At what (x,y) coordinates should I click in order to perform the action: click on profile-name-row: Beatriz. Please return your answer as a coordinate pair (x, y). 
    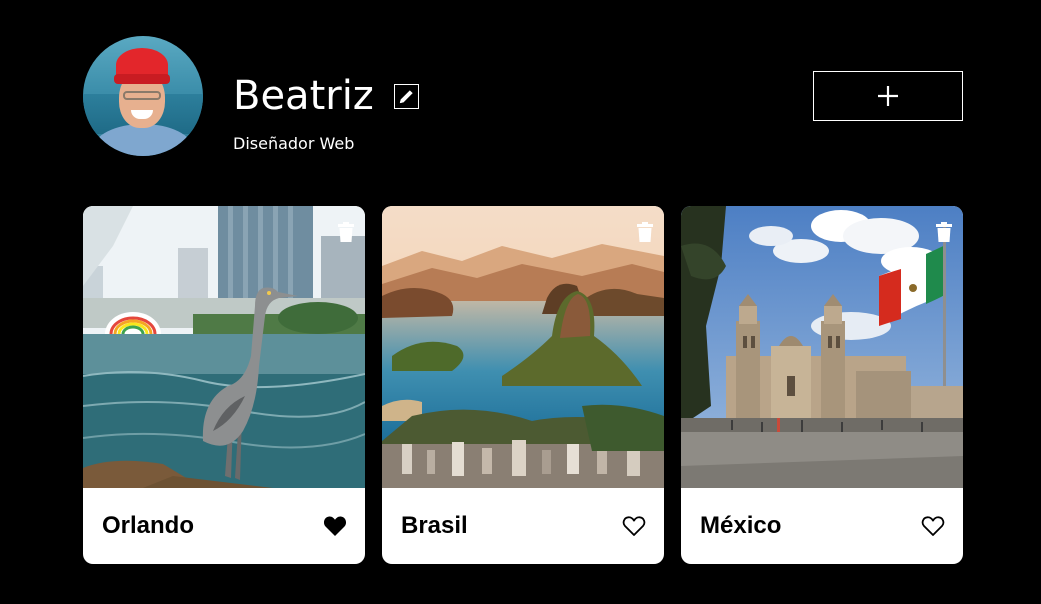
    Looking at the image, I should click on (326, 96).